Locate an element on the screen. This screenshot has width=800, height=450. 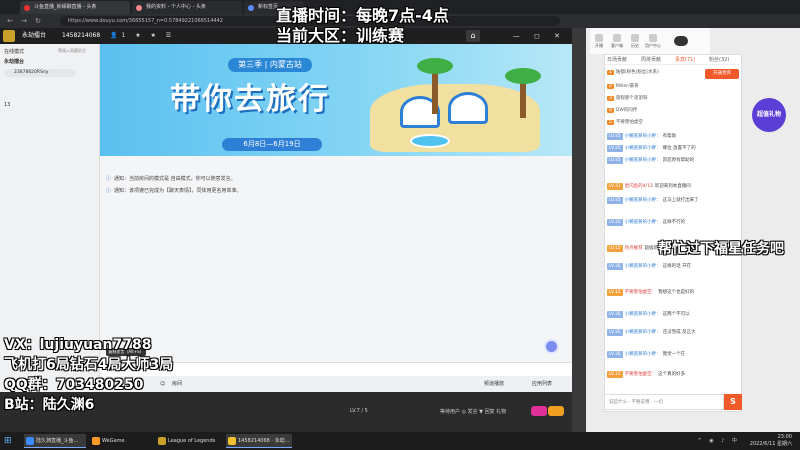
send-button: S is located at coordinates (733, 402).